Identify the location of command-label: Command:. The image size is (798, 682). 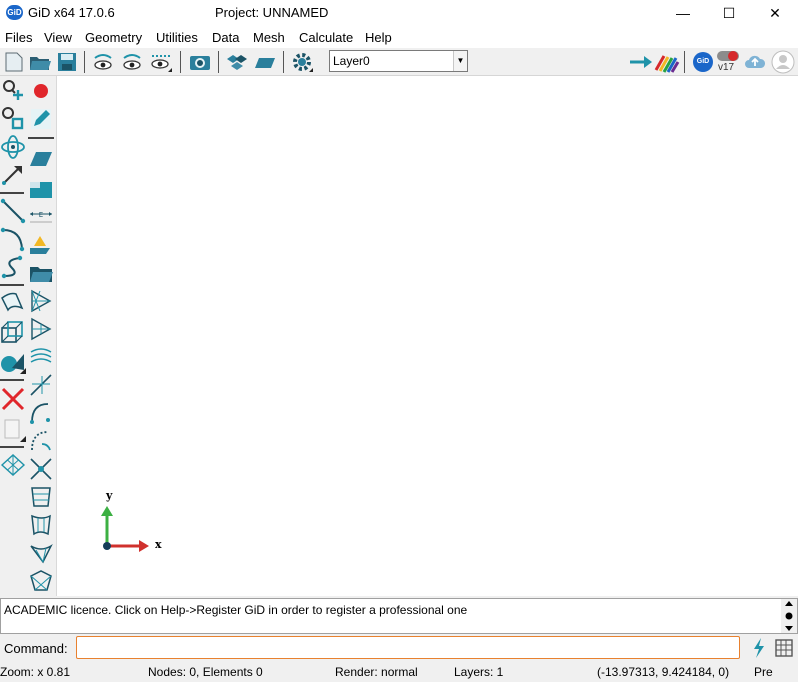
(36, 648).